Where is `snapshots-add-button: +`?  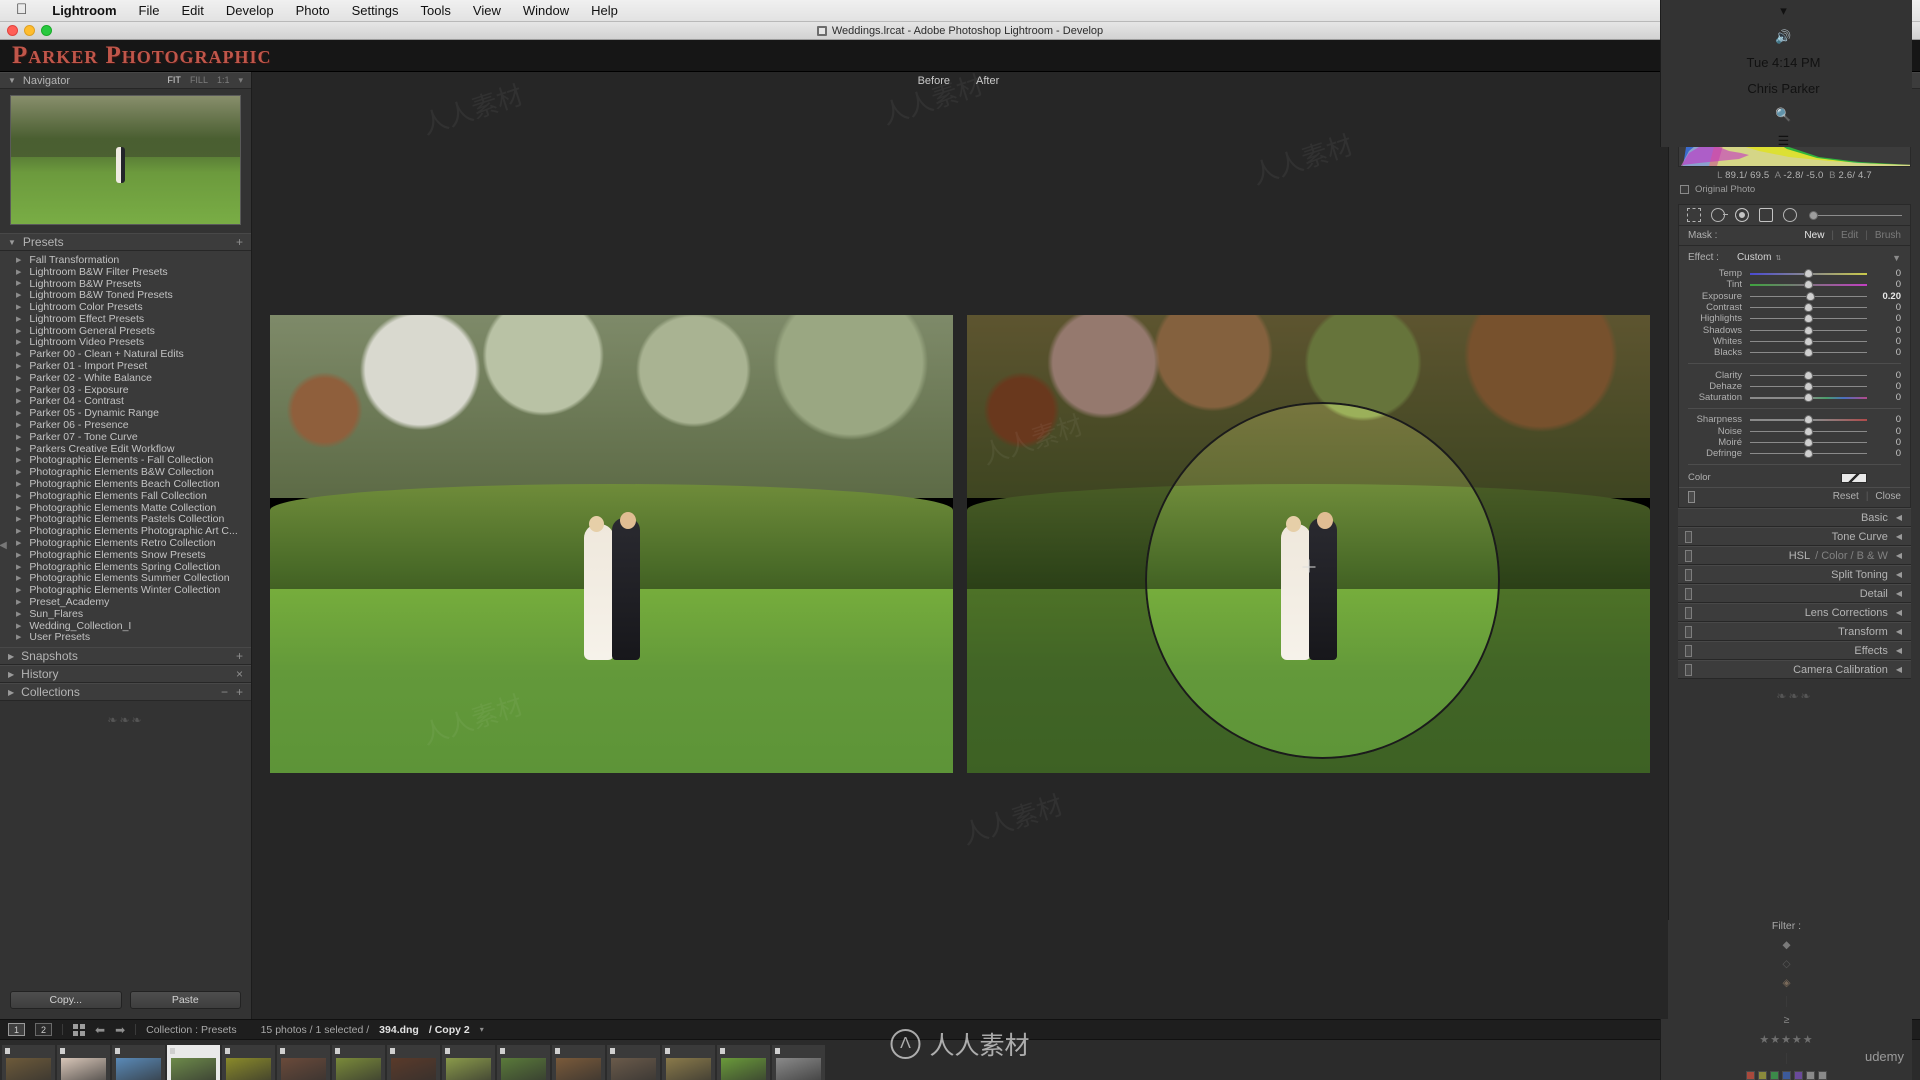
snapshots-add-button: + is located at coordinates (239, 656).